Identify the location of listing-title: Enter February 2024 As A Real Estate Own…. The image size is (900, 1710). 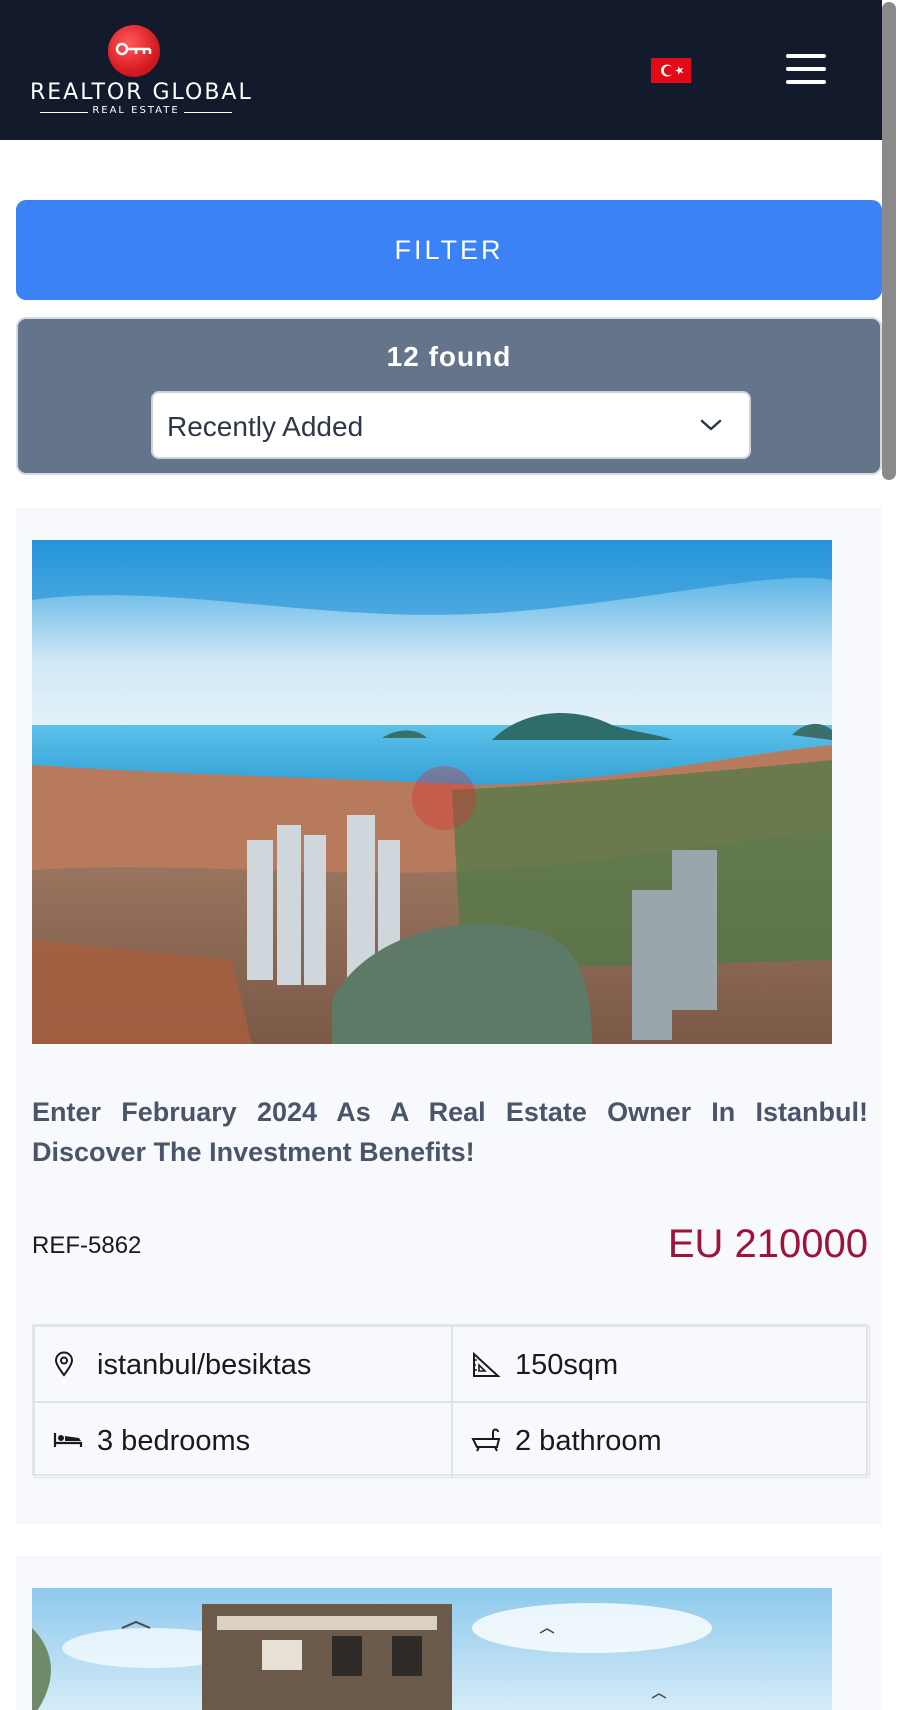
(450, 1132).